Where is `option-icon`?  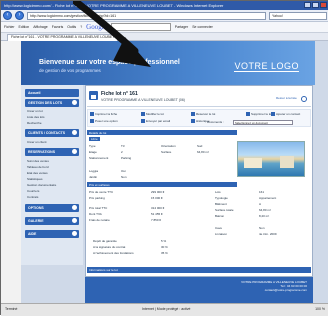 option-icon is located at coordinates (92, 121).